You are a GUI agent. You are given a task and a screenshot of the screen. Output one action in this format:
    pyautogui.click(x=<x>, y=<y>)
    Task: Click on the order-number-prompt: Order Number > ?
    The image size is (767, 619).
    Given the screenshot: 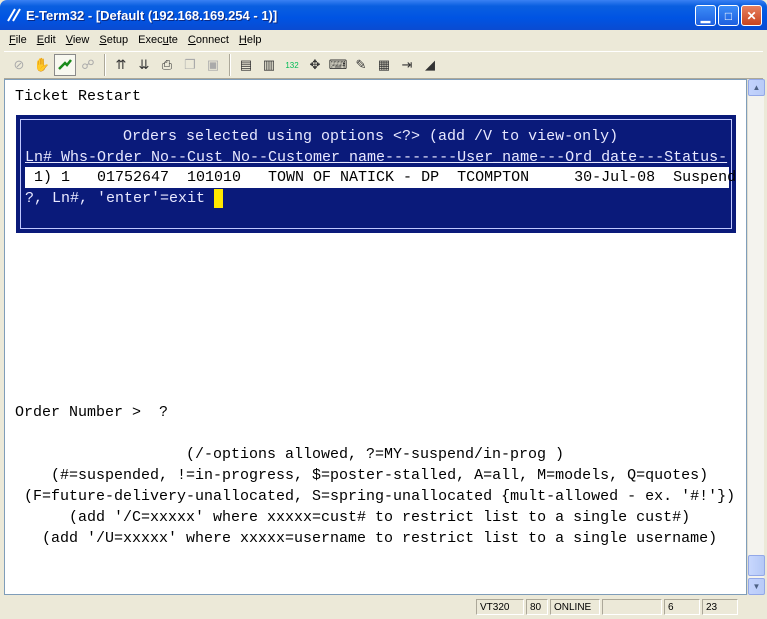 What is the action you would take?
    pyautogui.click(x=91, y=412)
    